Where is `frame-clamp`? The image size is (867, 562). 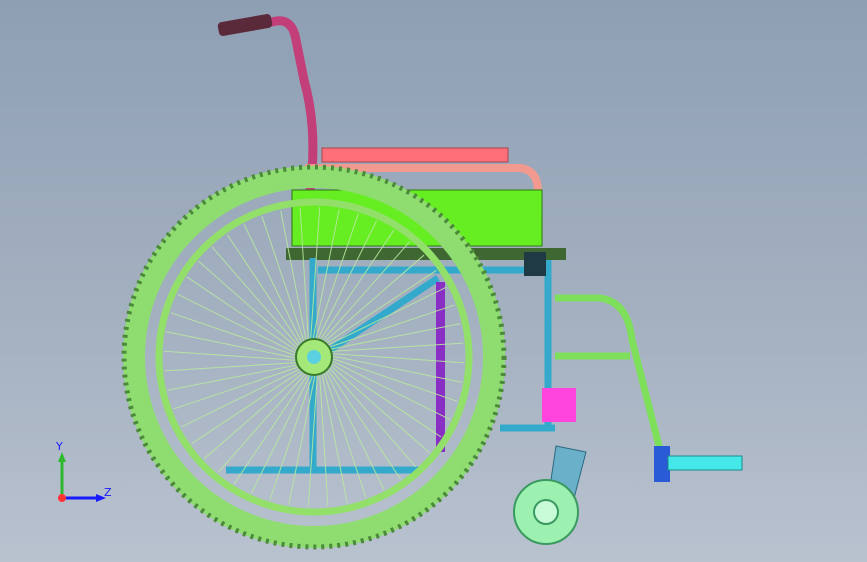
frame-clamp is located at coordinates (535, 264).